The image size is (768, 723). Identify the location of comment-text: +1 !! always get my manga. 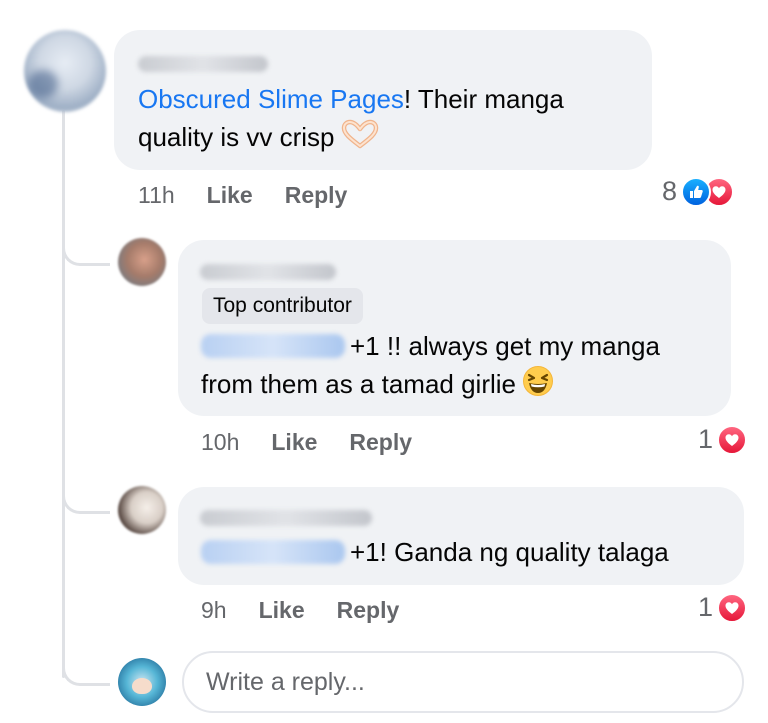
(505, 346).